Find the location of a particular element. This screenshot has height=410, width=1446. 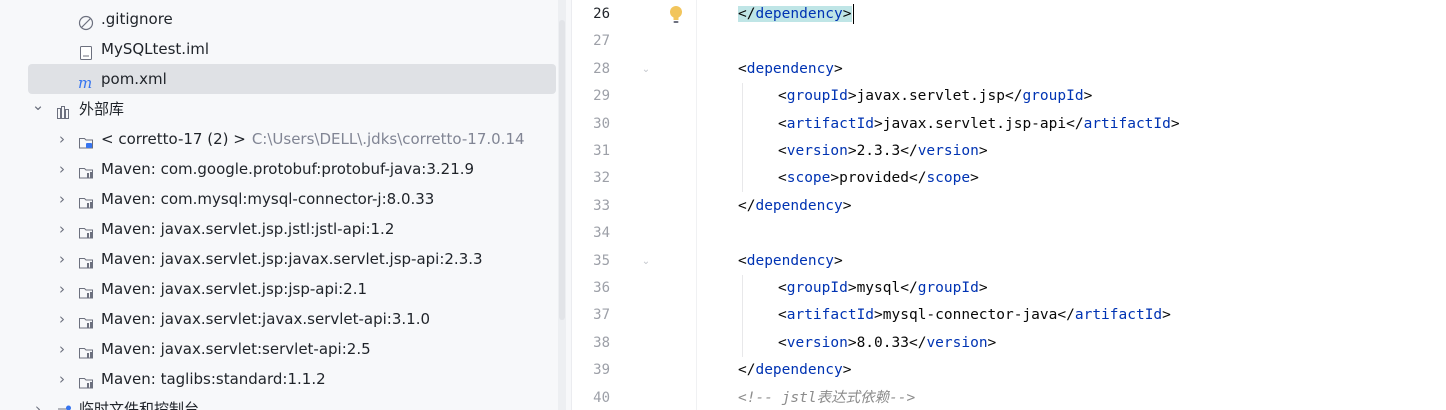

tree-row-label: MySQLtest.iml is located at coordinates (155, 49).